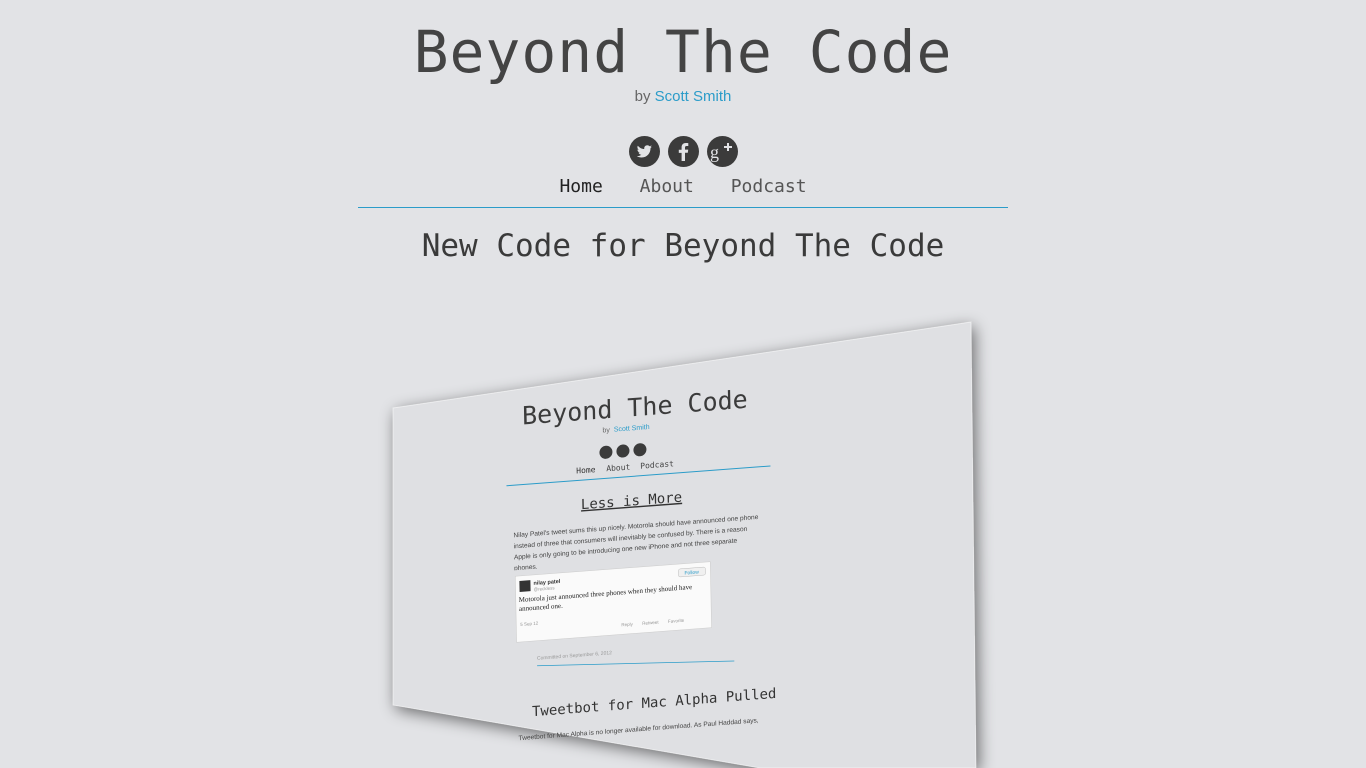  What do you see at coordinates (586, 470) in the screenshot?
I see `shot-nav-home: Home` at bounding box center [586, 470].